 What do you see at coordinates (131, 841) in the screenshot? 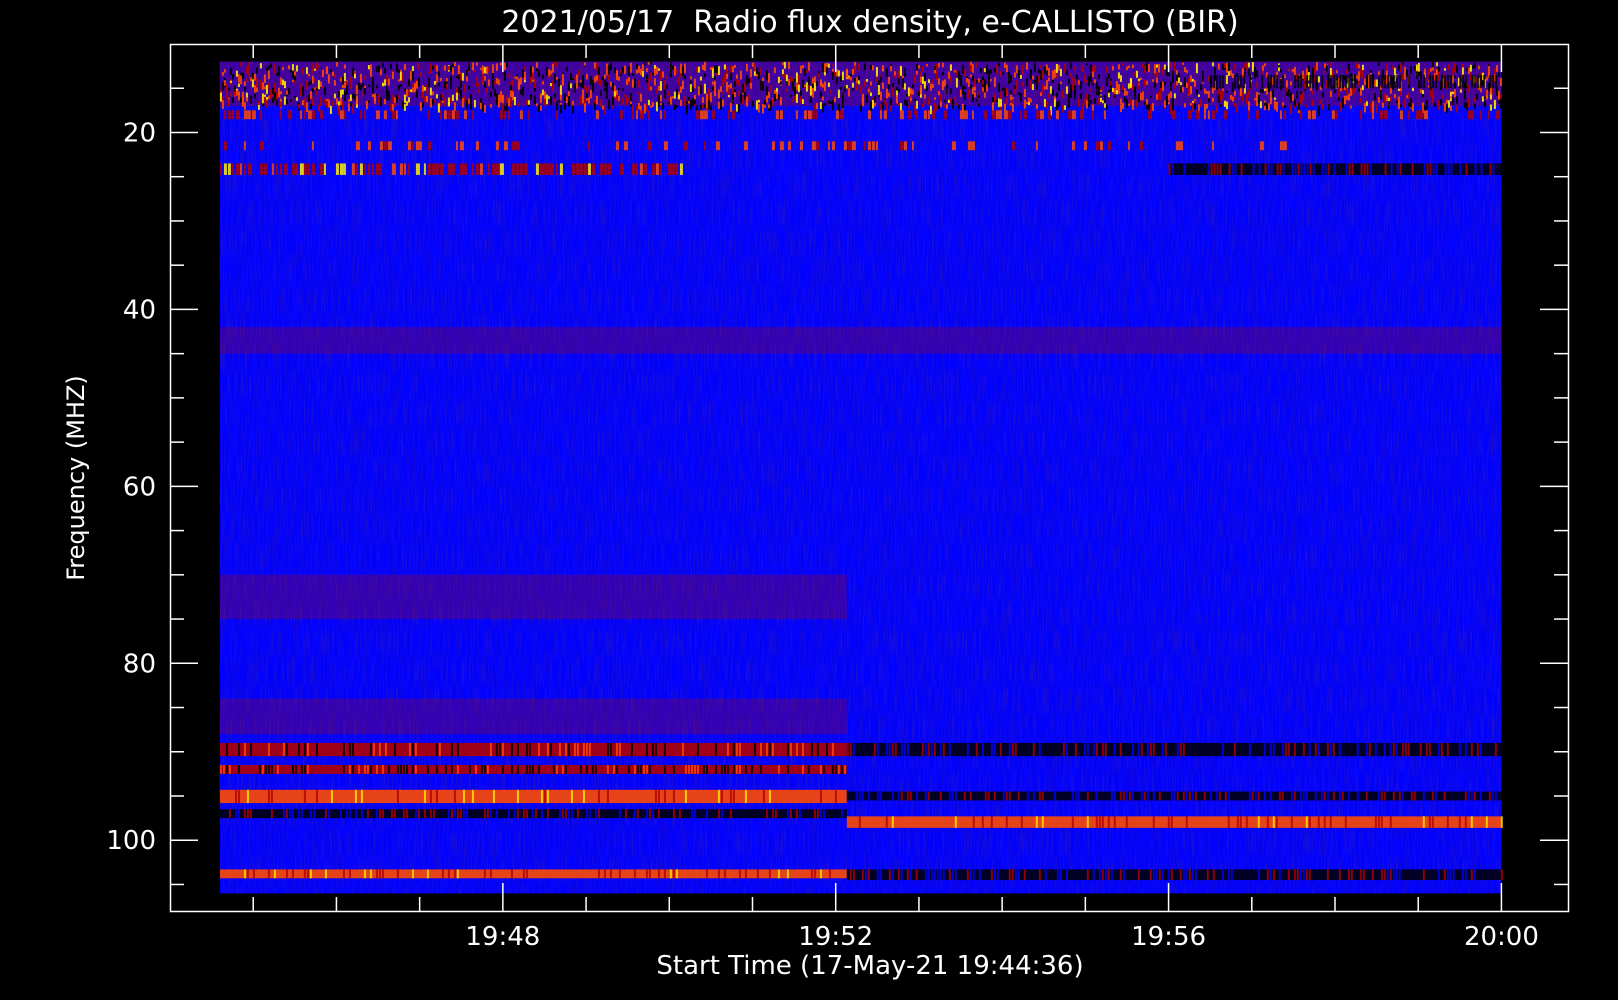
I see `y-tick-label: 100` at bounding box center [131, 841].